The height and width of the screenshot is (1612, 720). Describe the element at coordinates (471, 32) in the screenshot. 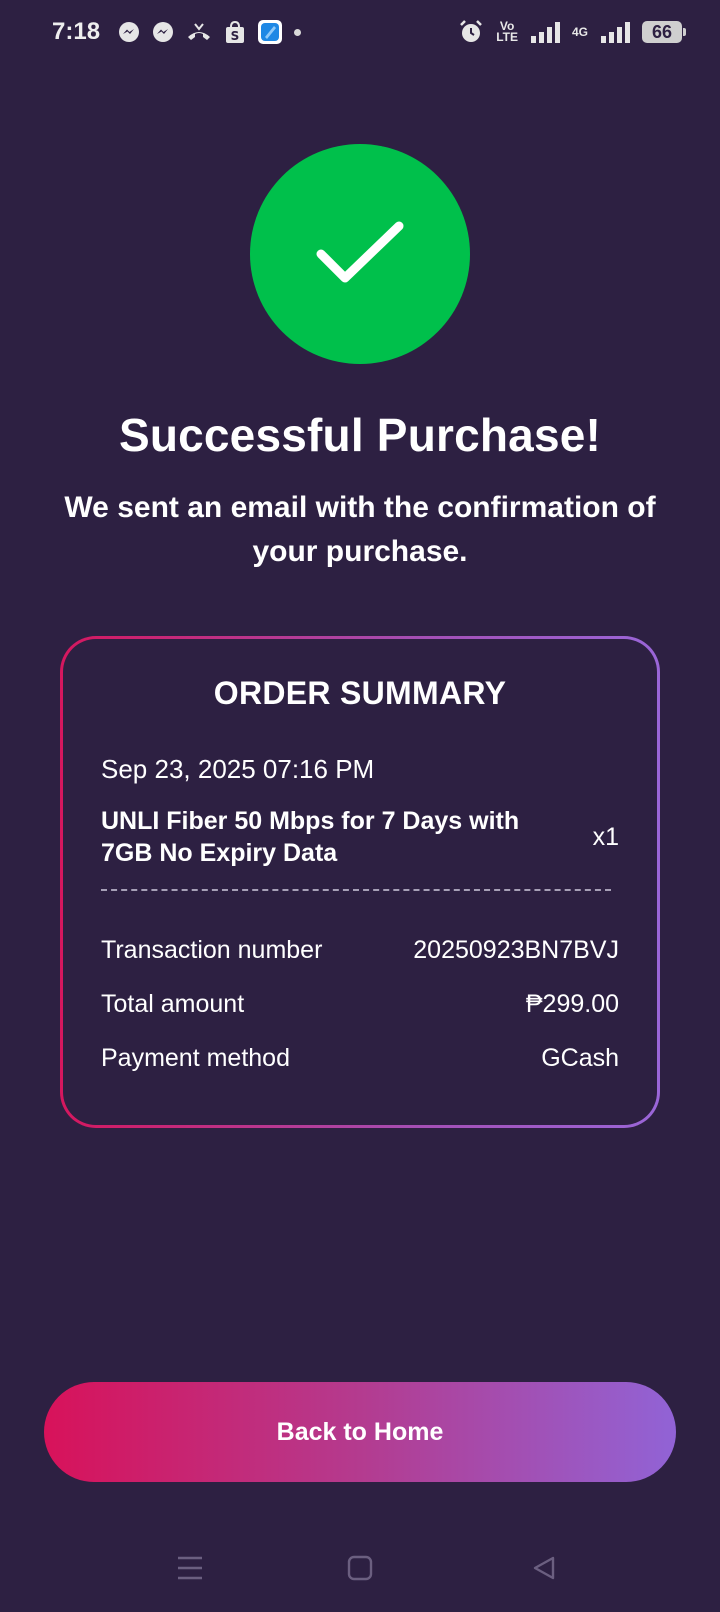

I see `alarm-icon` at that location.